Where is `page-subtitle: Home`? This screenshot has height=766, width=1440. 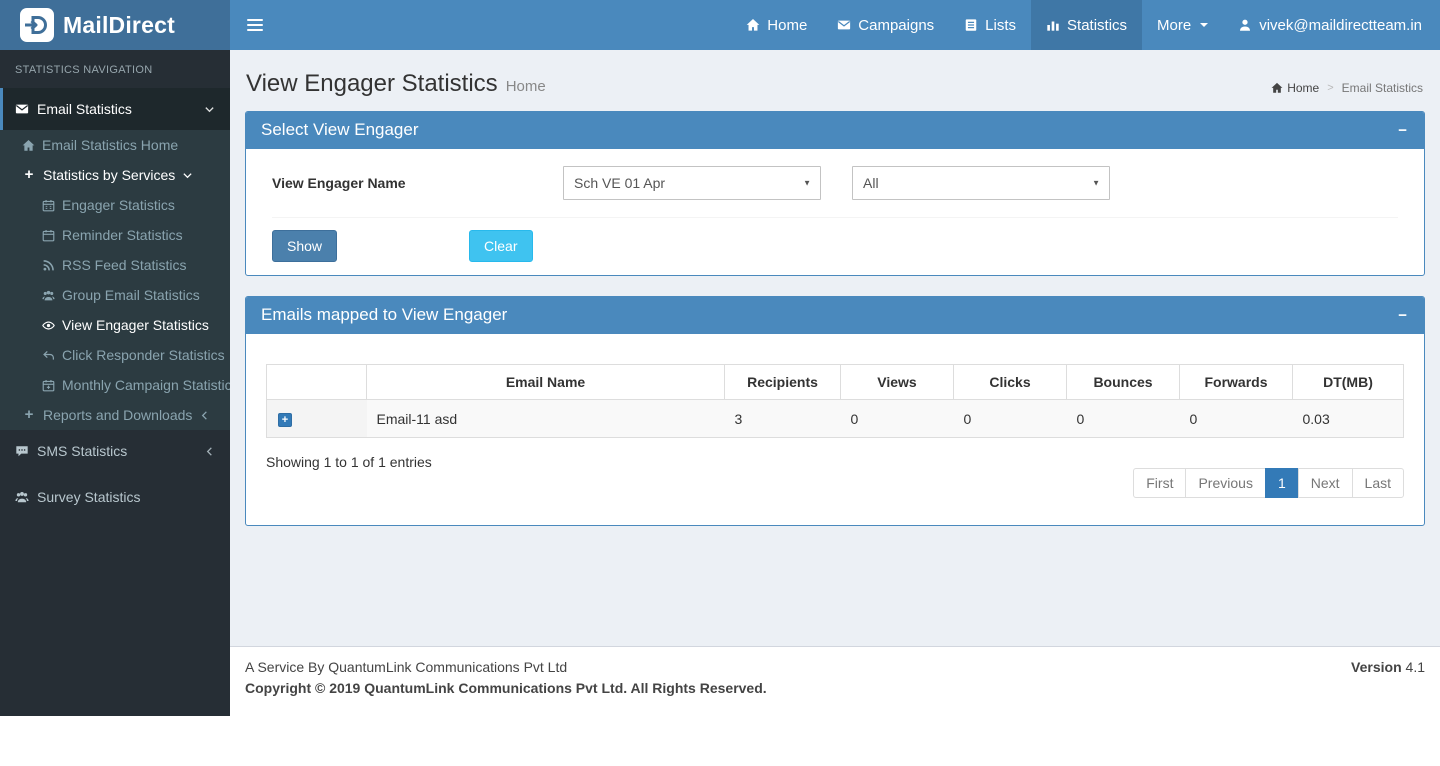 page-subtitle: Home is located at coordinates (525, 86).